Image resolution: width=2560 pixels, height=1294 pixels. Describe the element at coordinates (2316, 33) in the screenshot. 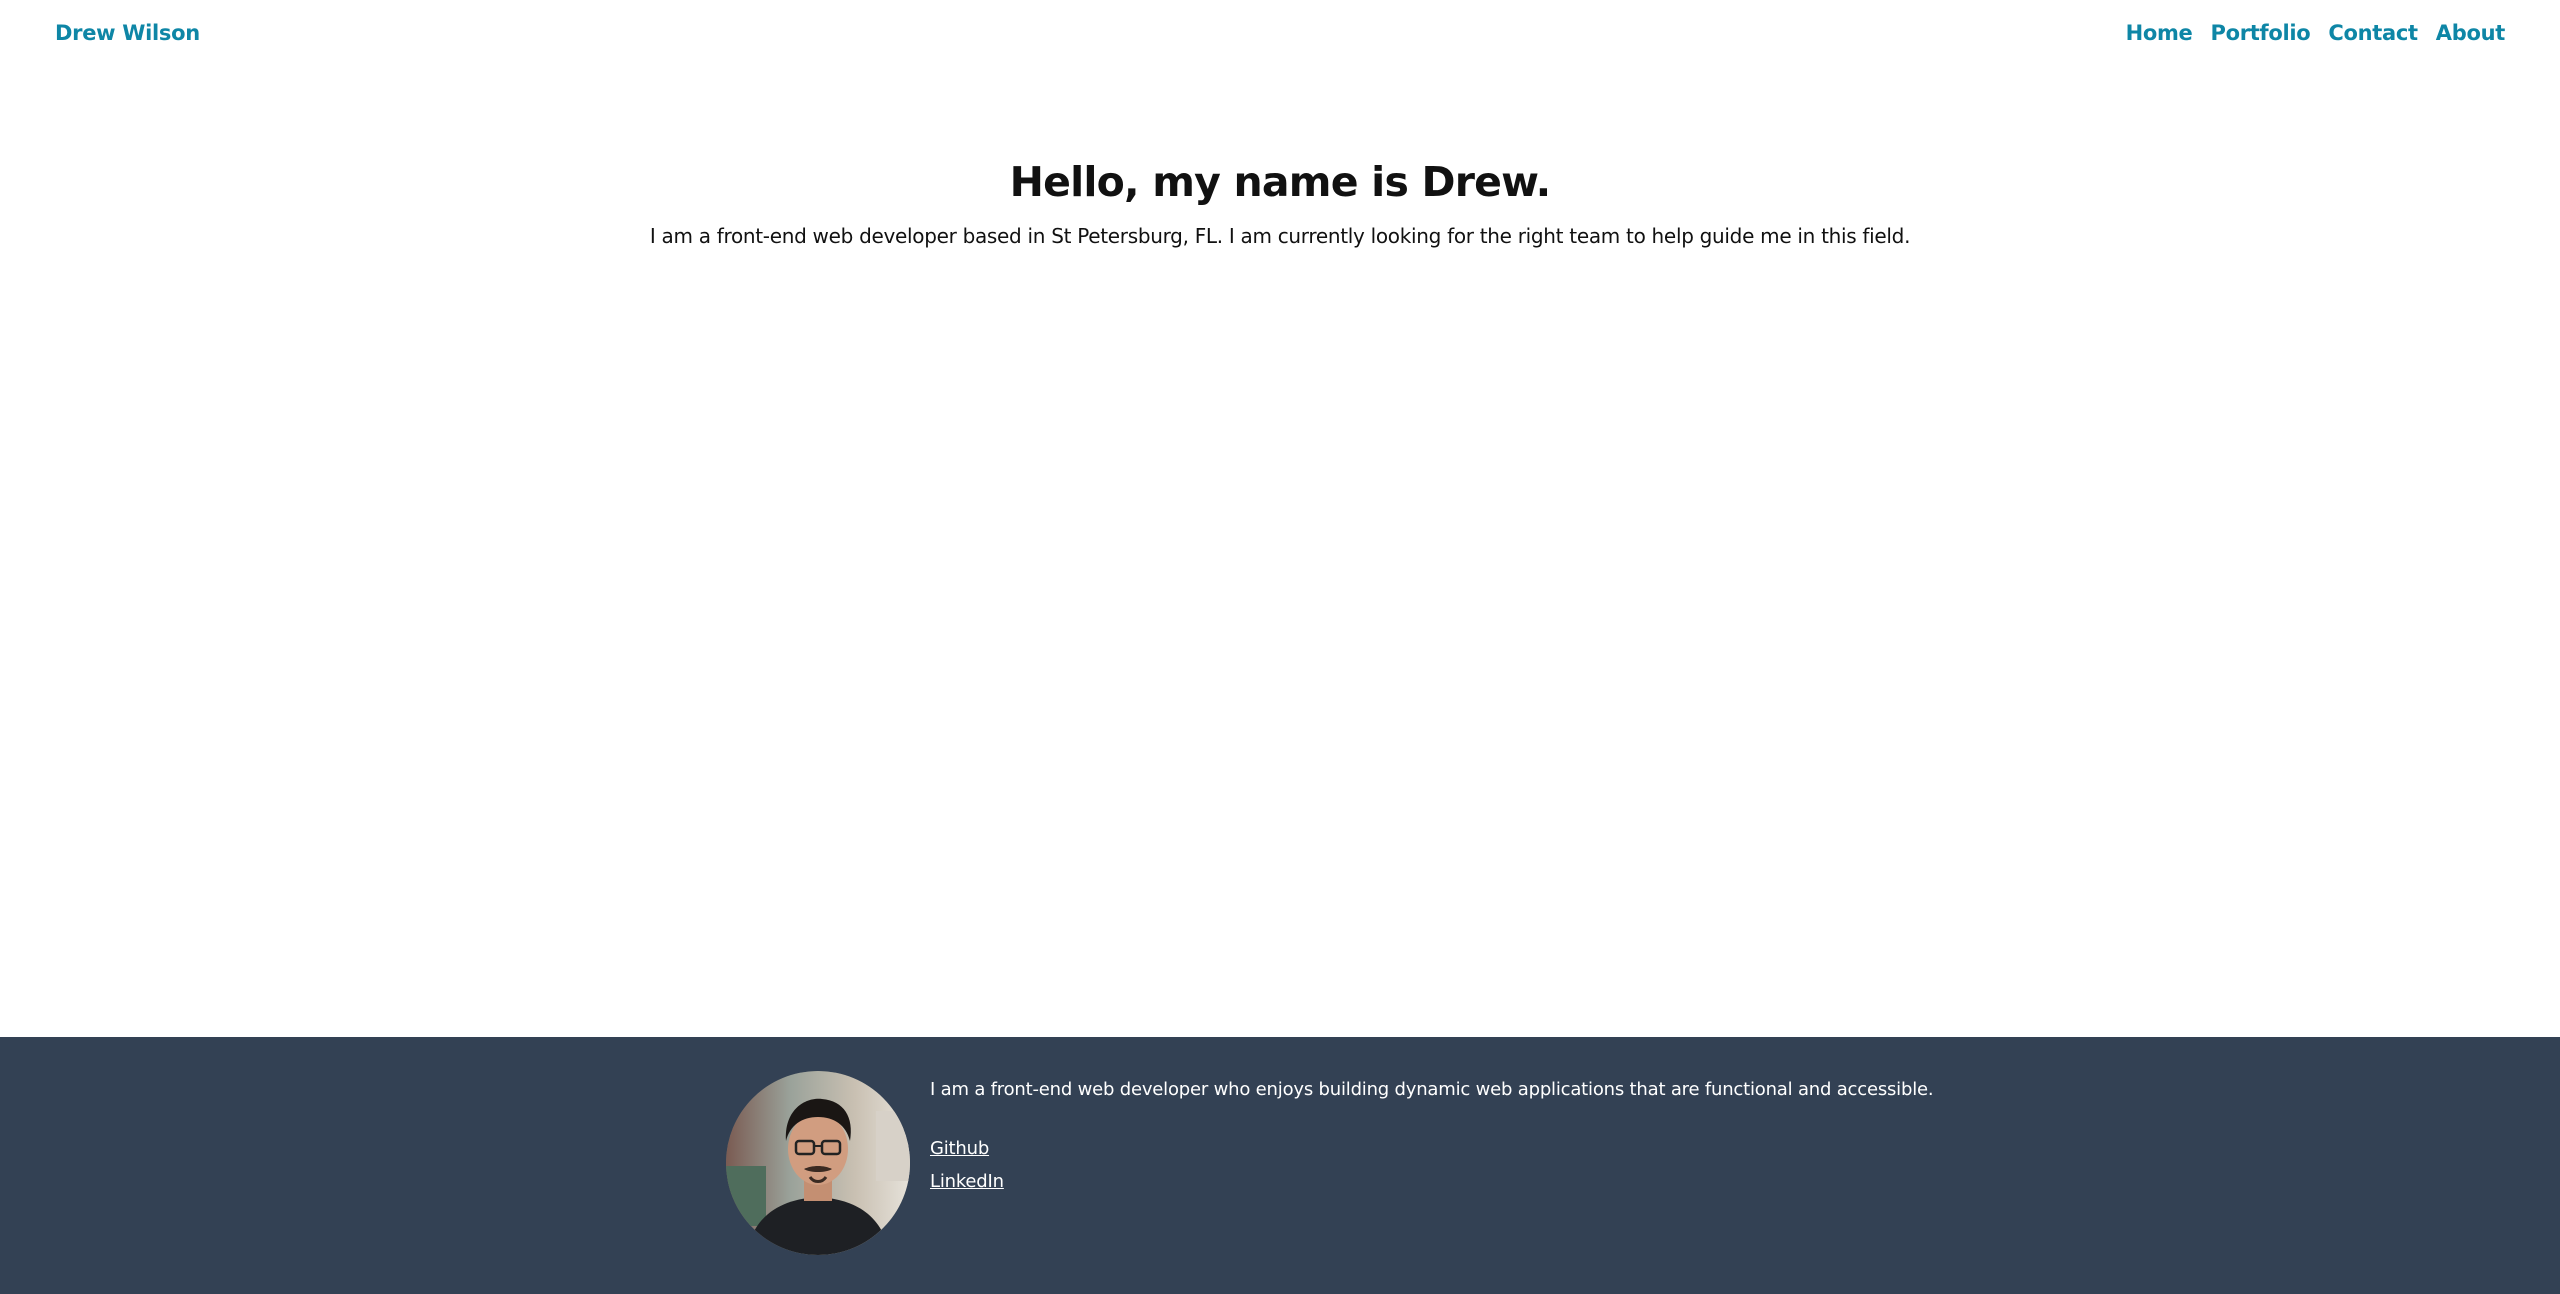

I see `main-nav: Home Portfolio Contact About` at that location.